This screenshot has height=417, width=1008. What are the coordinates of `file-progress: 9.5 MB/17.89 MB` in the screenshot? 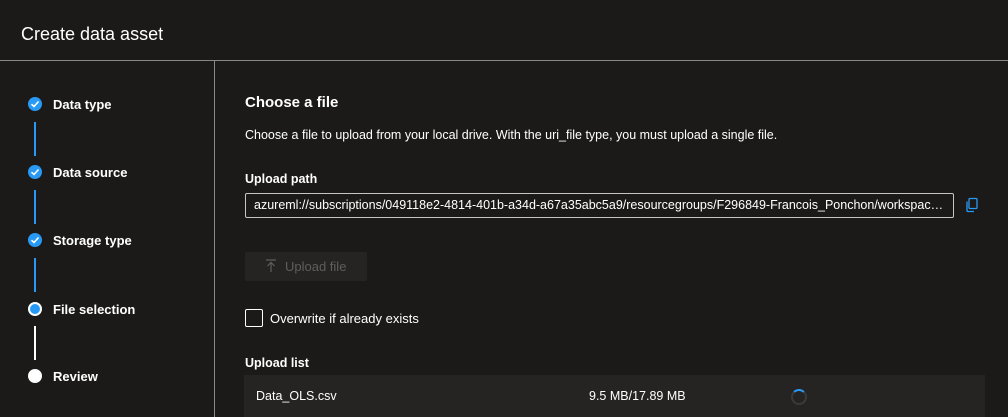 It's located at (637, 396).